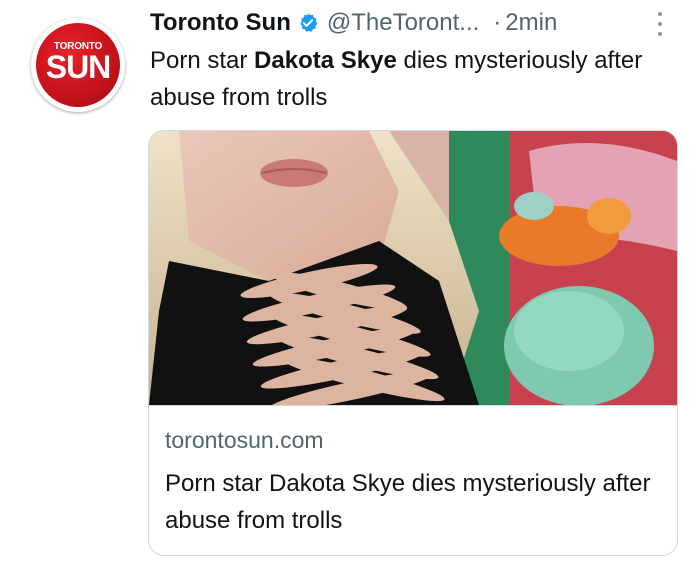  I want to click on card-domain: torontosun.com, so click(244, 440).